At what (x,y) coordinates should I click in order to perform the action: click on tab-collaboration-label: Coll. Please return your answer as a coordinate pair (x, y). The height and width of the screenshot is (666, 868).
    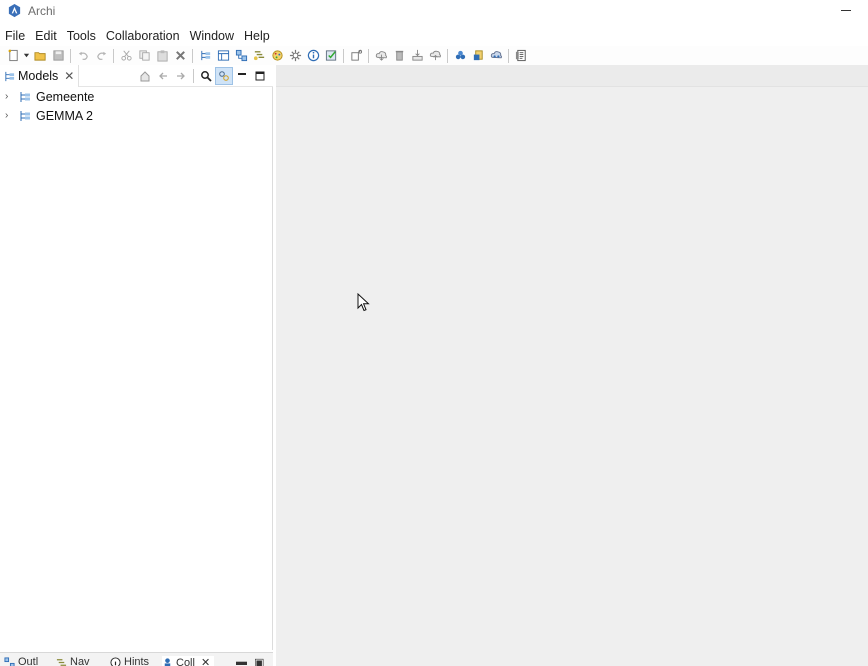
    Looking at the image, I should click on (185, 661).